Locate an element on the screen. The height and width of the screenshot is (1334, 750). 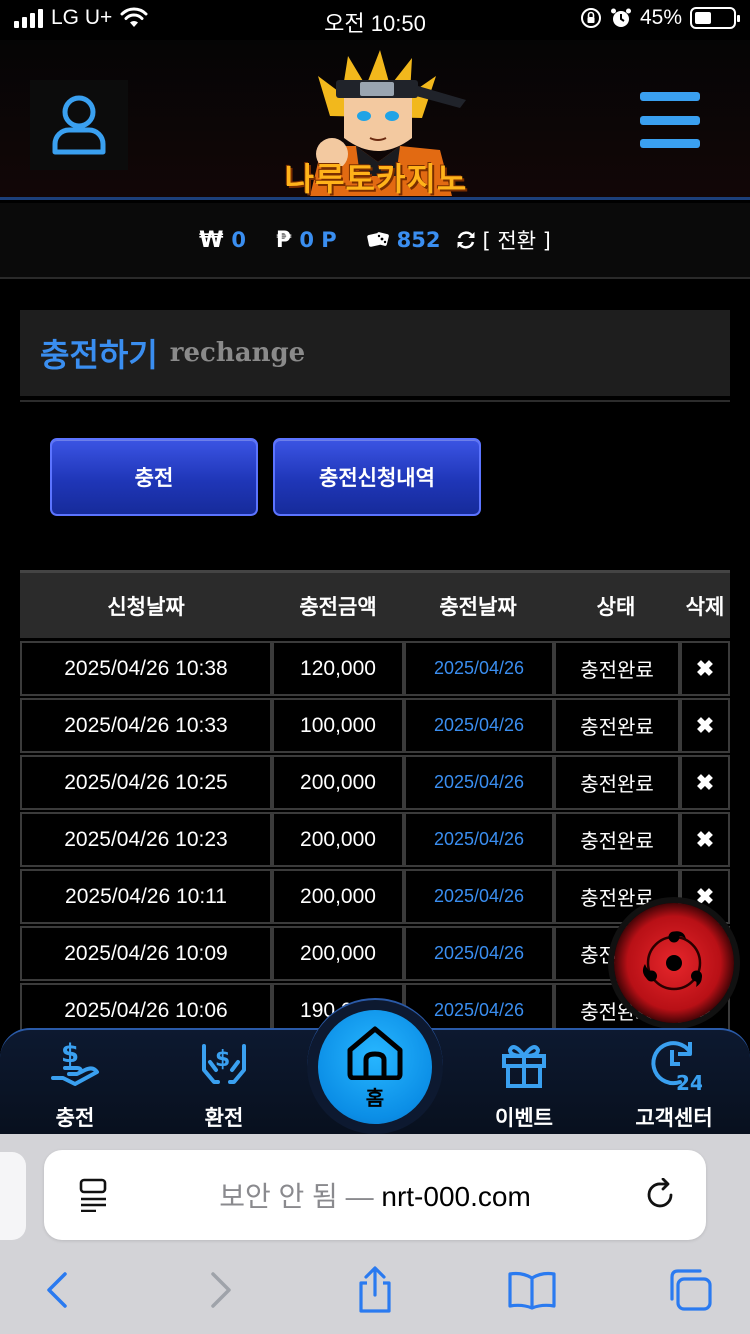
won-balance: ₩ 0 is located at coordinates (222, 240).